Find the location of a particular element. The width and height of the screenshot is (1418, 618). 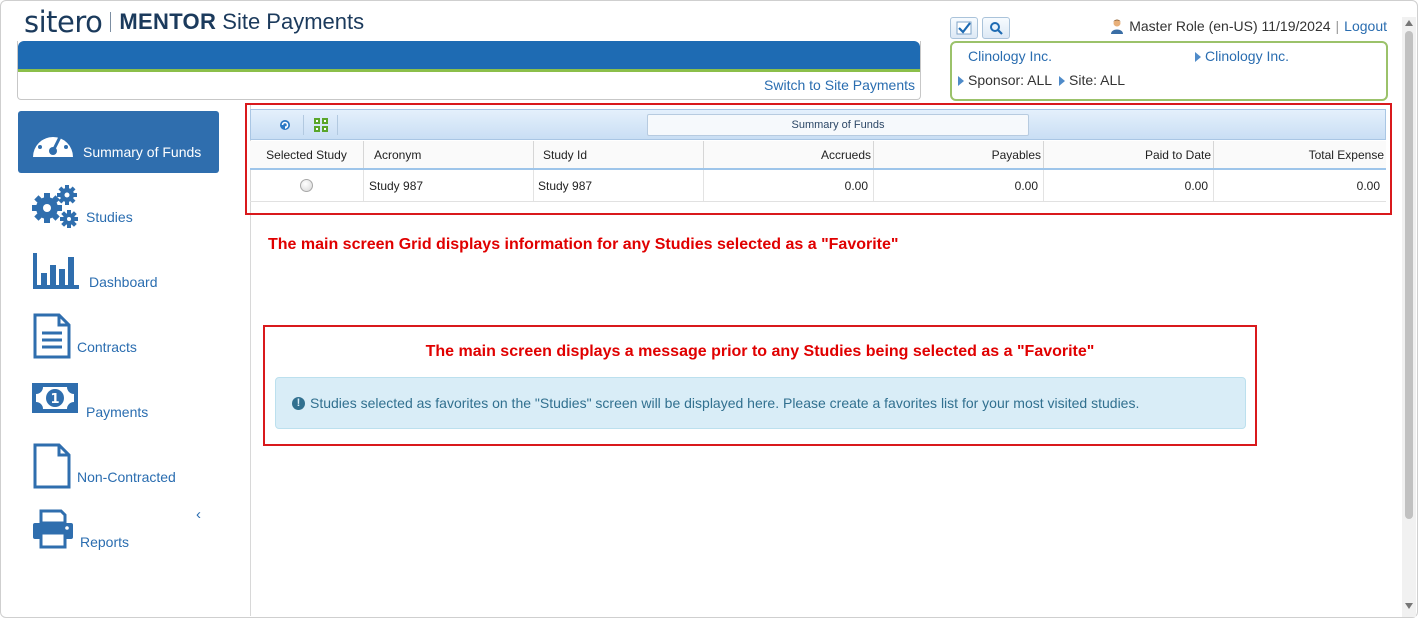

site-org-label: Clinology Inc. is located at coordinates (1247, 56).